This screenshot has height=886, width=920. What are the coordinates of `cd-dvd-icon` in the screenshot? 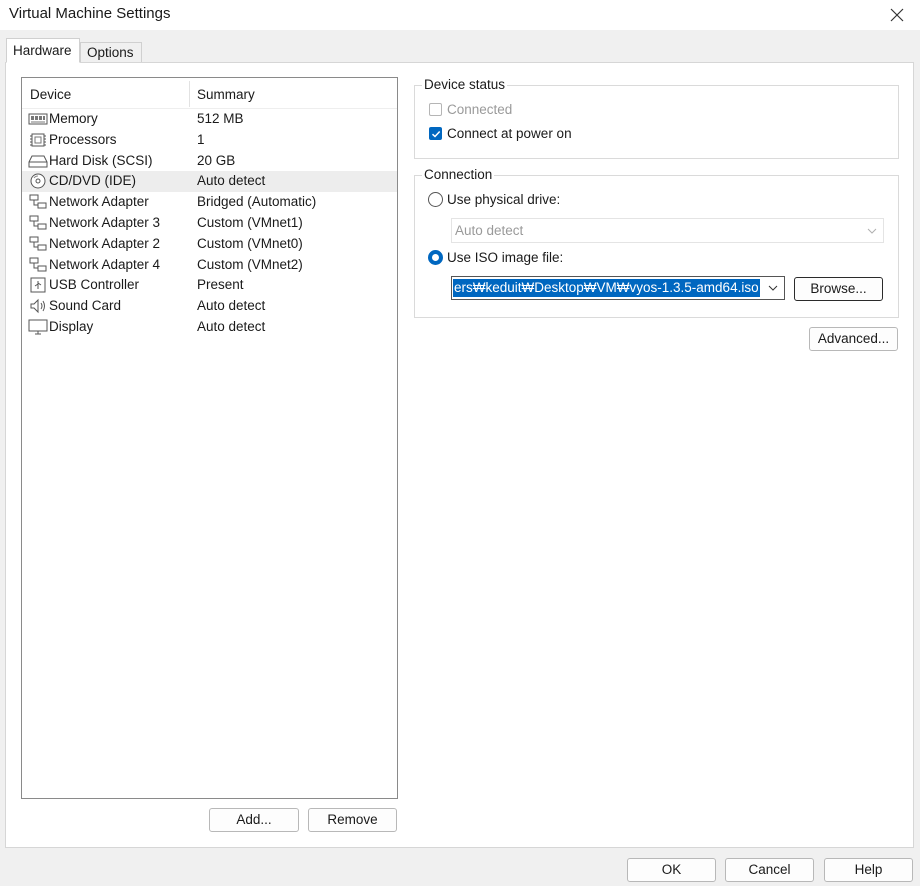 It's located at (38, 181).